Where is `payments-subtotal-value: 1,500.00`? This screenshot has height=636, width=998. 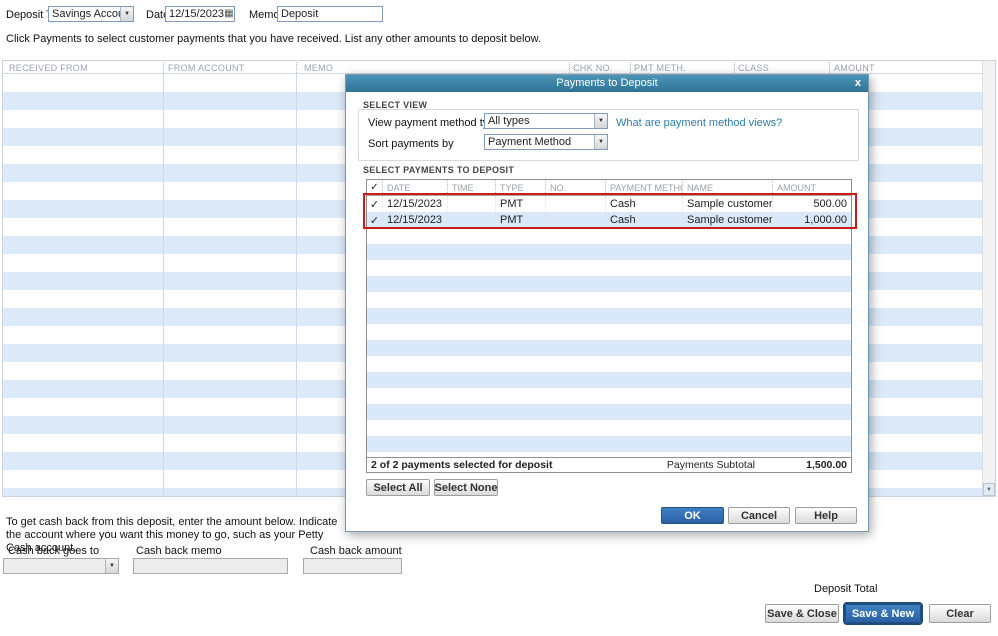 payments-subtotal-value: 1,500.00 is located at coordinates (826, 465).